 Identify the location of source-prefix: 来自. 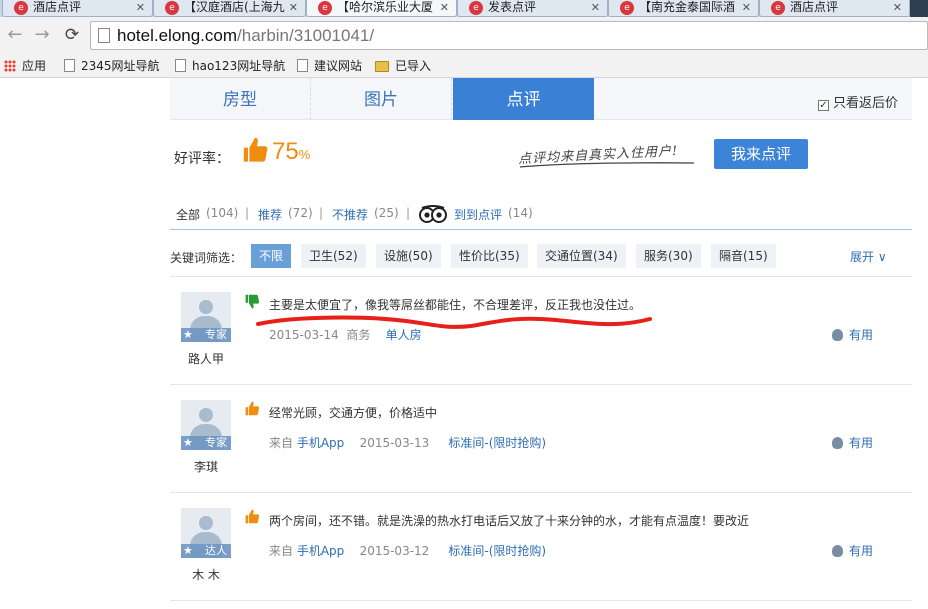
(281, 443).